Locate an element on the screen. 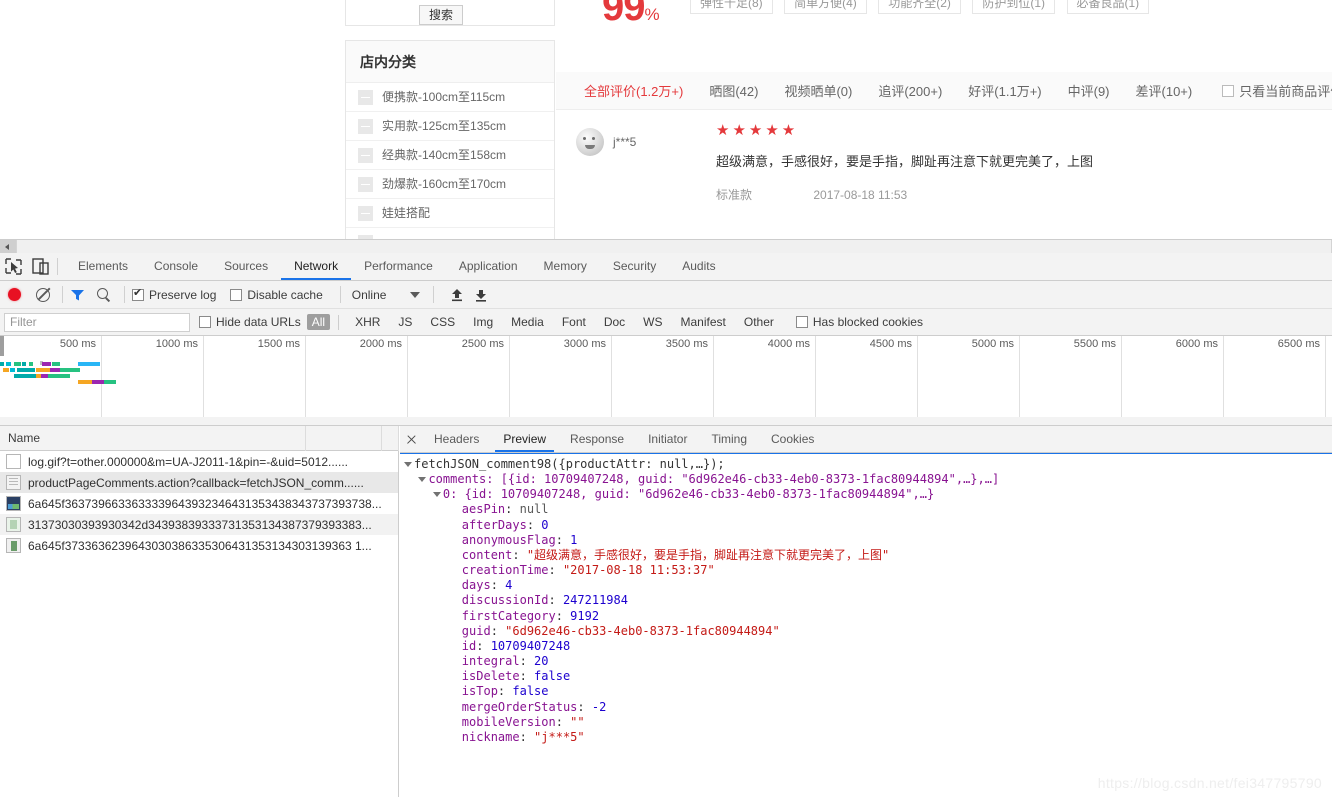  record-button-icon is located at coordinates (14, 294).